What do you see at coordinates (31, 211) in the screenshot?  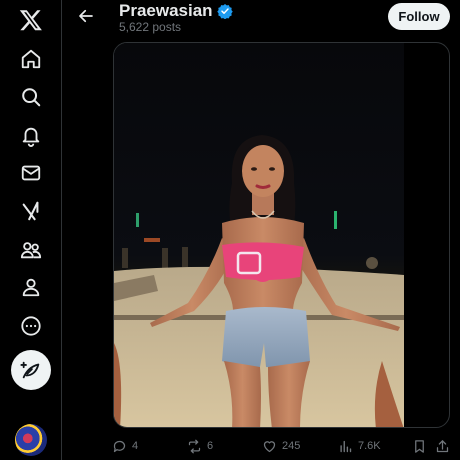 I see `grok-icon` at bounding box center [31, 211].